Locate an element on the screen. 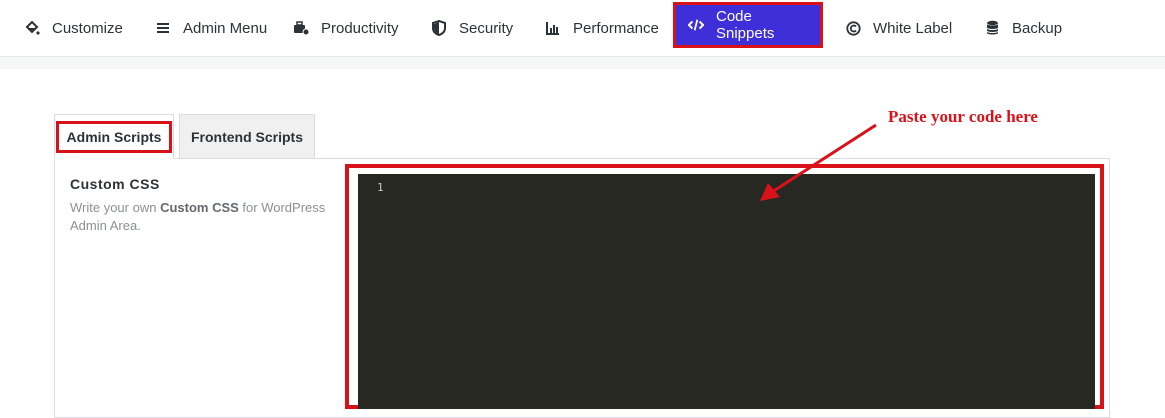 This screenshot has width=1165, height=418. line-number: 1 is located at coordinates (380, 187).